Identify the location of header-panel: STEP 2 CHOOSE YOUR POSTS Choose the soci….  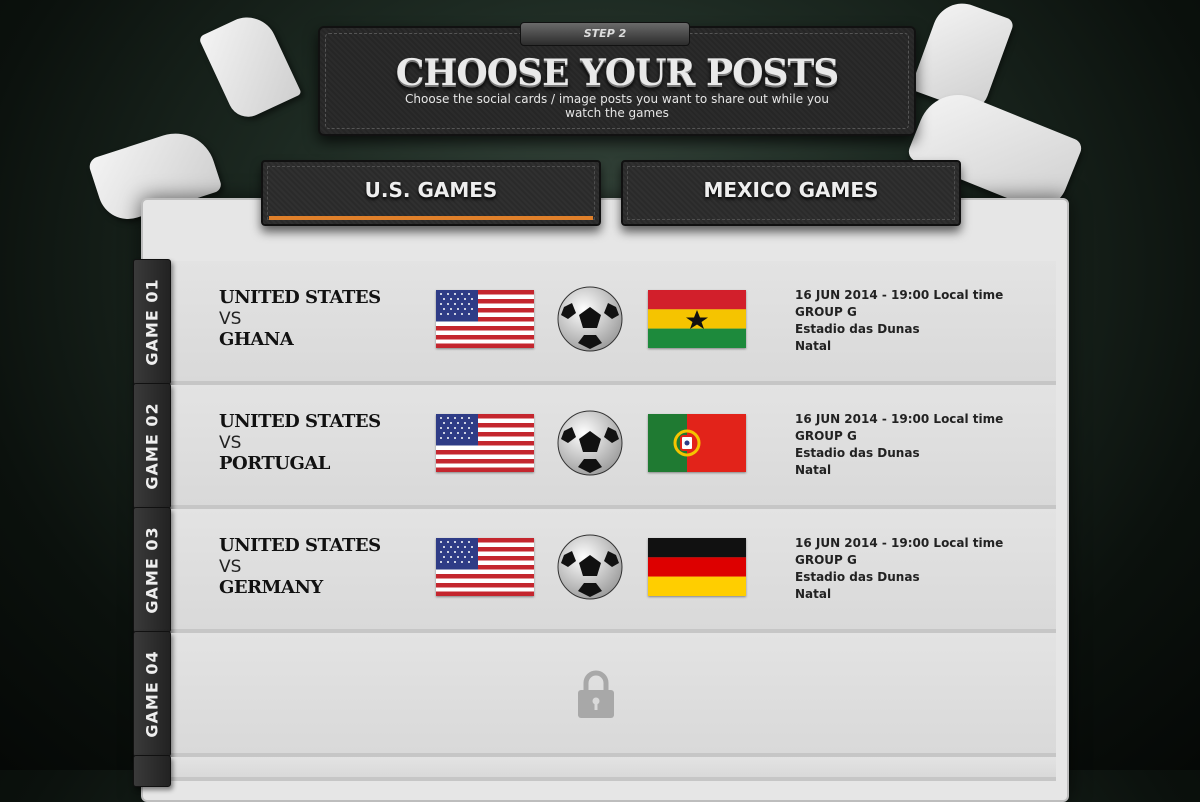
(617, 79).